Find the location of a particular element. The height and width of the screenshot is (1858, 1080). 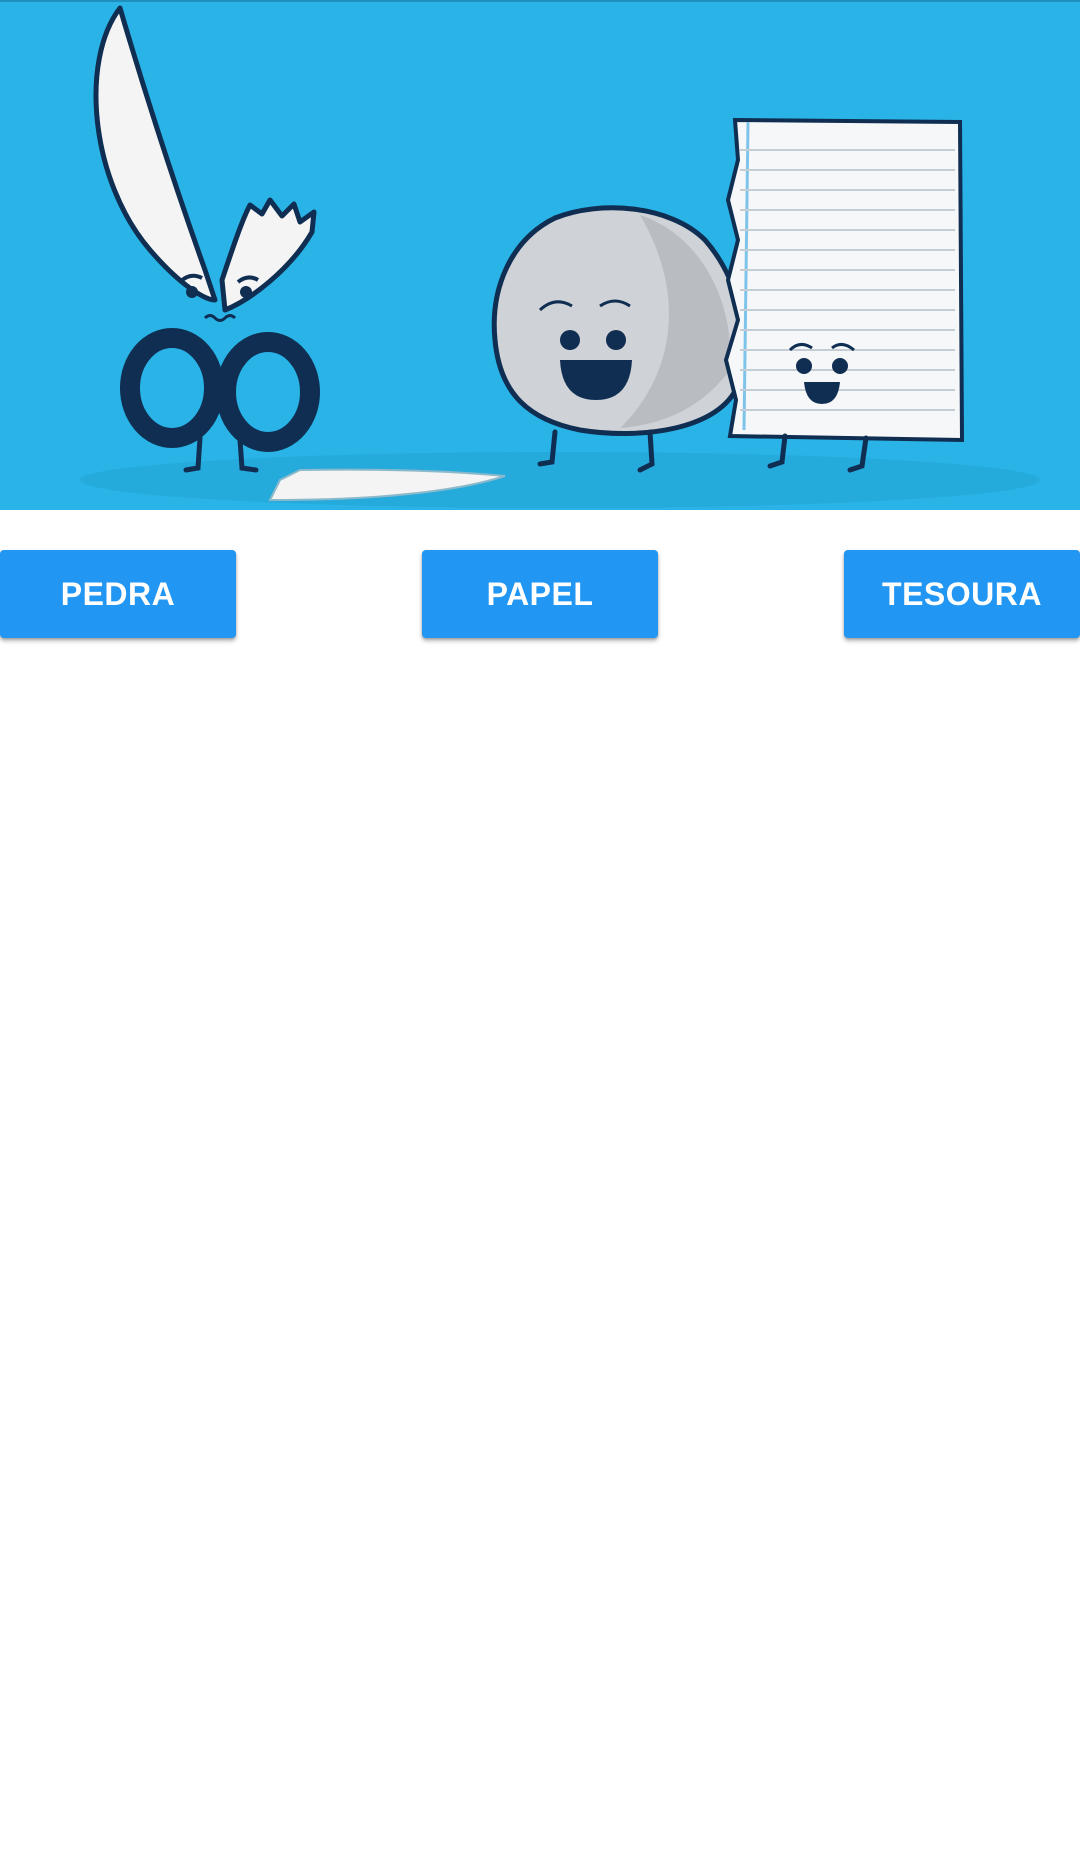

scissors-button: TESOURA is located at coordinates (962, 594).